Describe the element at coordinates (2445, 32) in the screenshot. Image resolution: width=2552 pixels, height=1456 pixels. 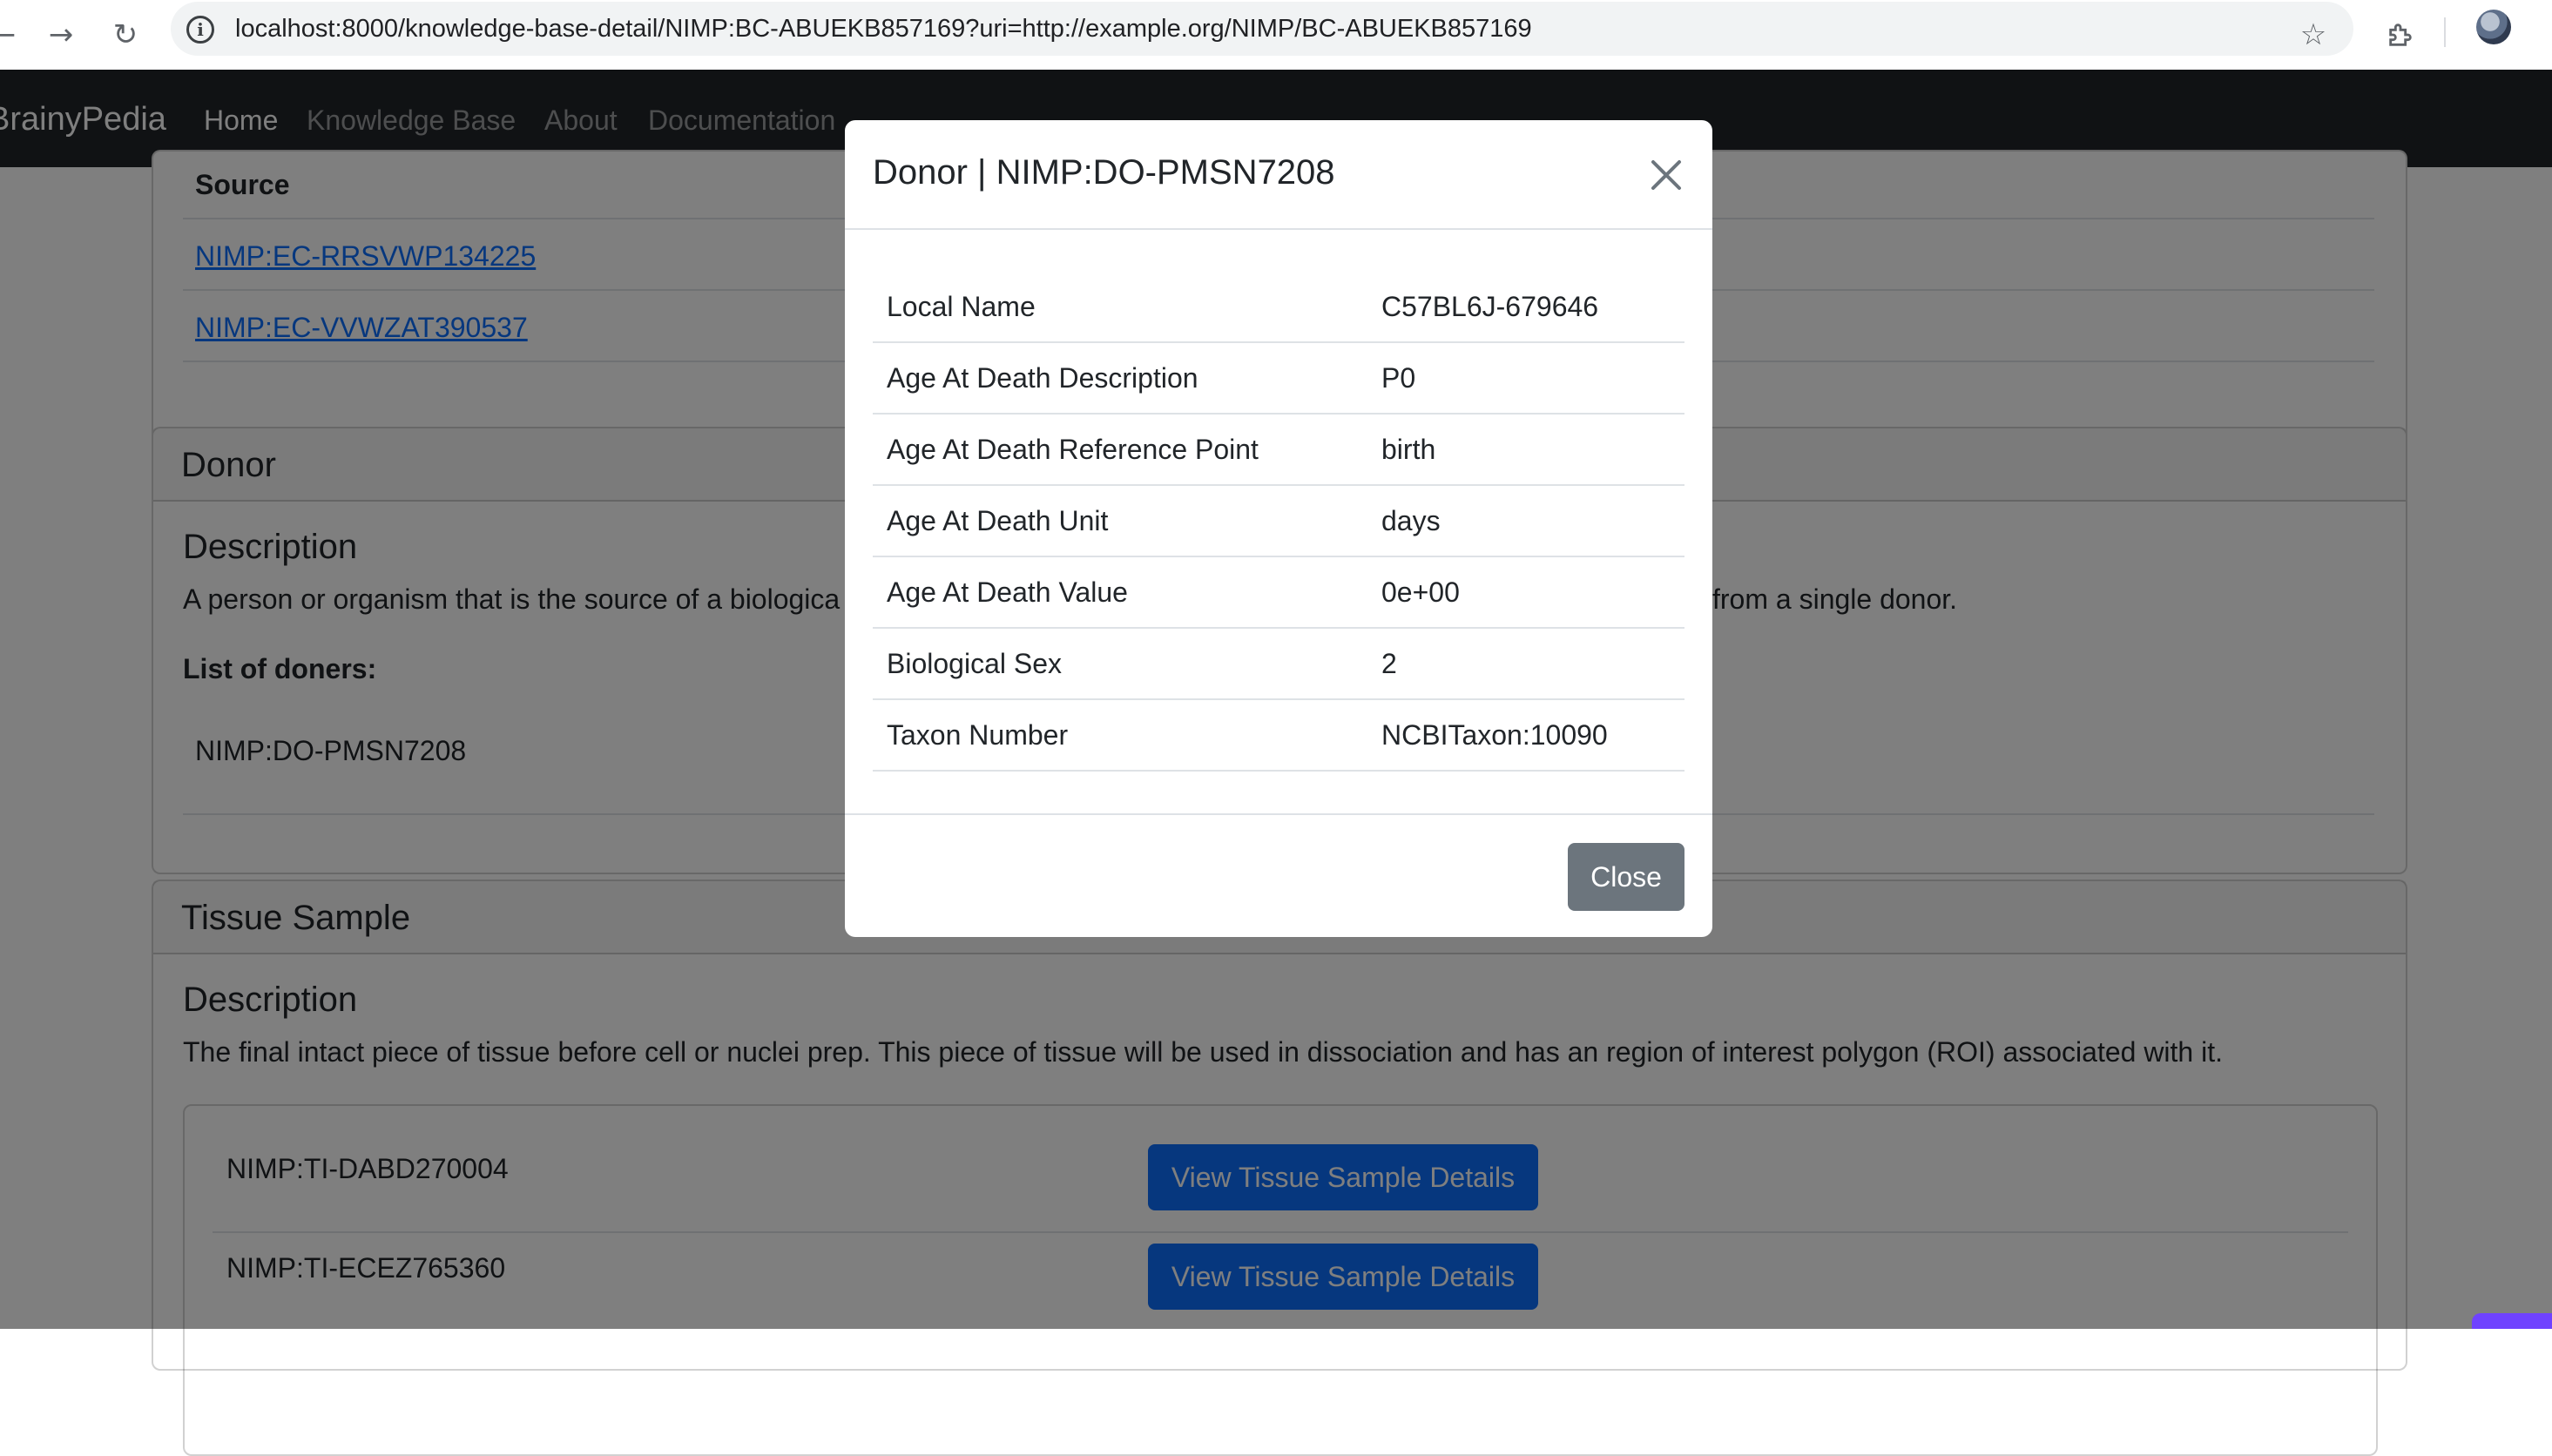
I see `toolbar-separator` at that location.